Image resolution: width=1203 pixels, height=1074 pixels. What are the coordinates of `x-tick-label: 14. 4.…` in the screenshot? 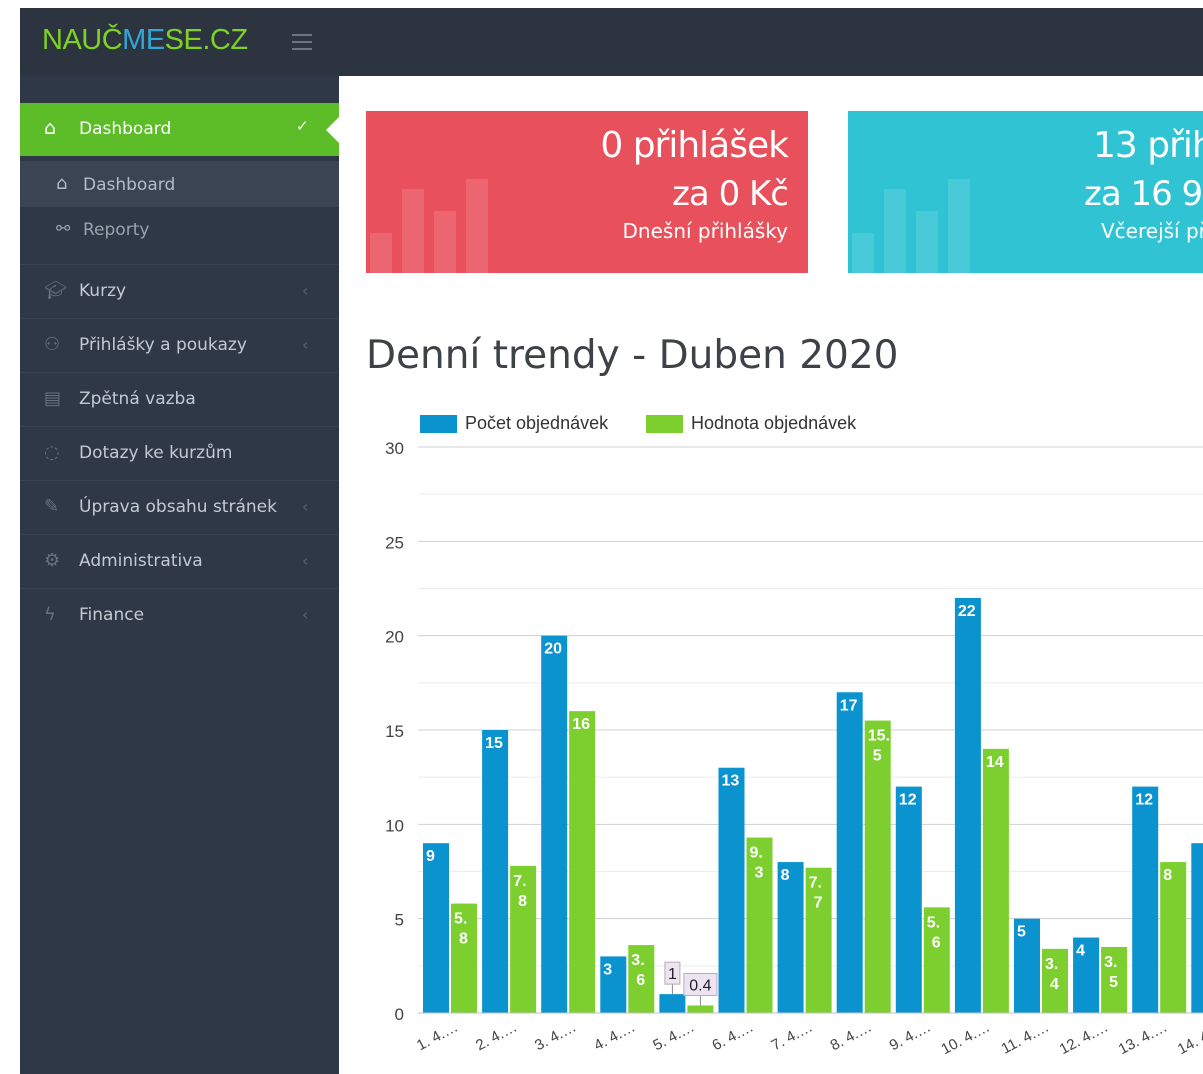 It's located at (1189, 1039).